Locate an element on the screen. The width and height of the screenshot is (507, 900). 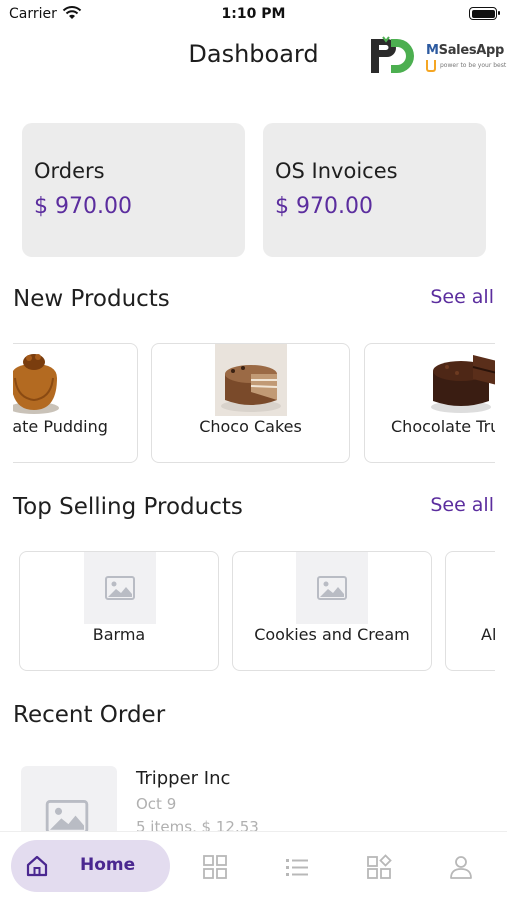
nav-home-button: Home is located at coordinates (90, 866).